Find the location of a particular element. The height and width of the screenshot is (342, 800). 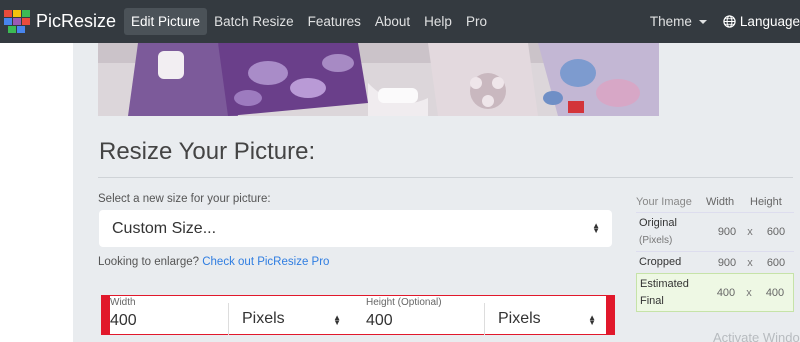

size-select-label: Select a new size for your picture: is located at coordinates (184, 199).